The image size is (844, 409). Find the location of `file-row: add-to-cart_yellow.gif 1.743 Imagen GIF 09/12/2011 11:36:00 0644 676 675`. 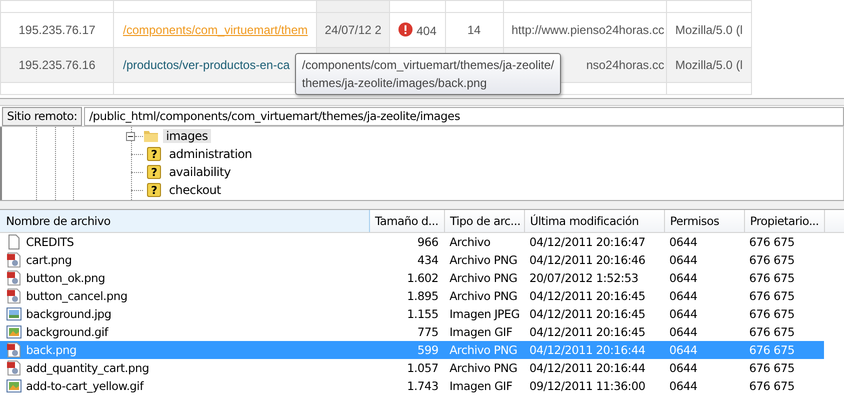

file-row: add-to-cart_yellow.gif 1.743 Imagen GIF 09/12/2011 11:36:00 0644 676 675 is located at coordinates (412, 386).